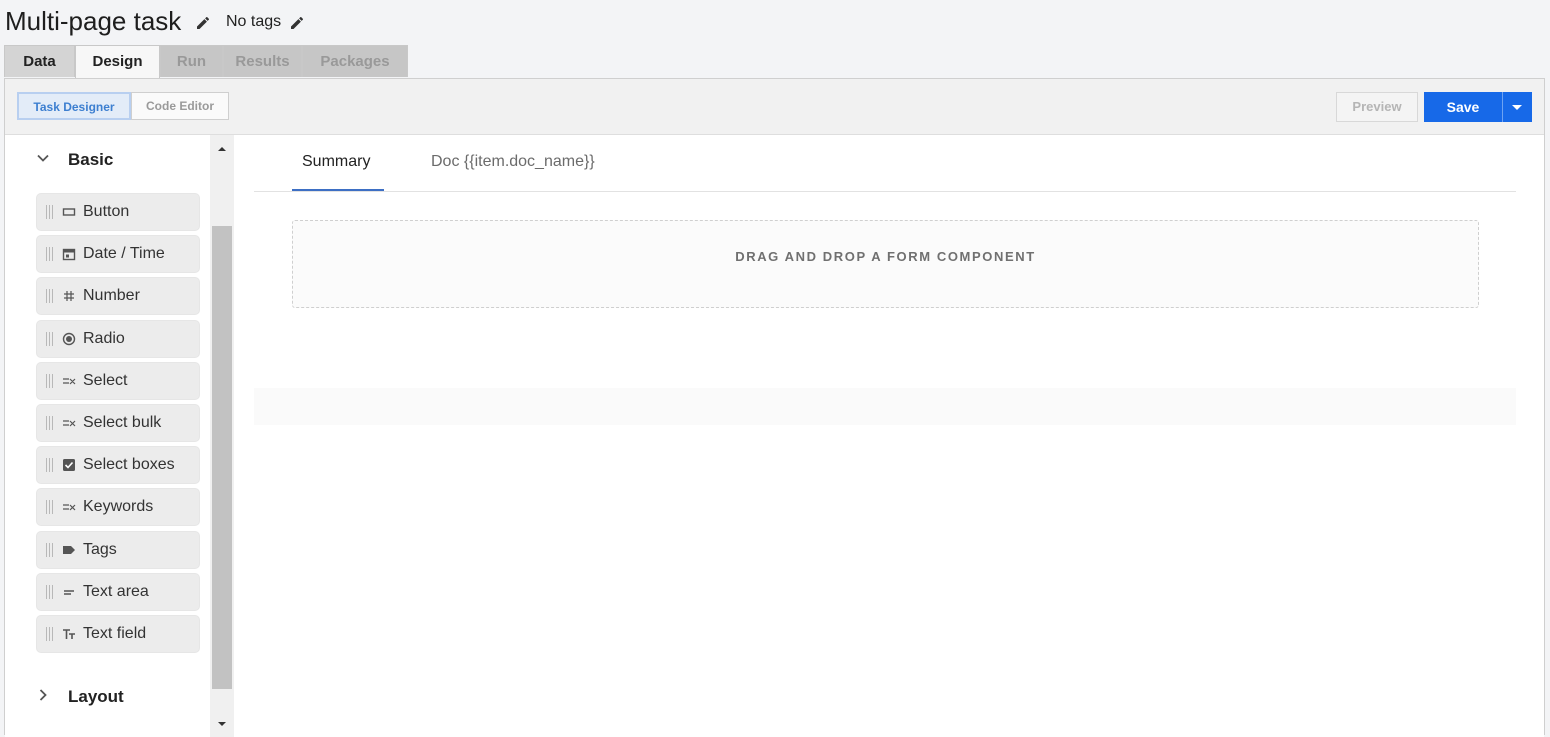 Image resolution: width=1550 pixels, height=737 pixels. I want to click on tab-results: Results, so click(262, 61).